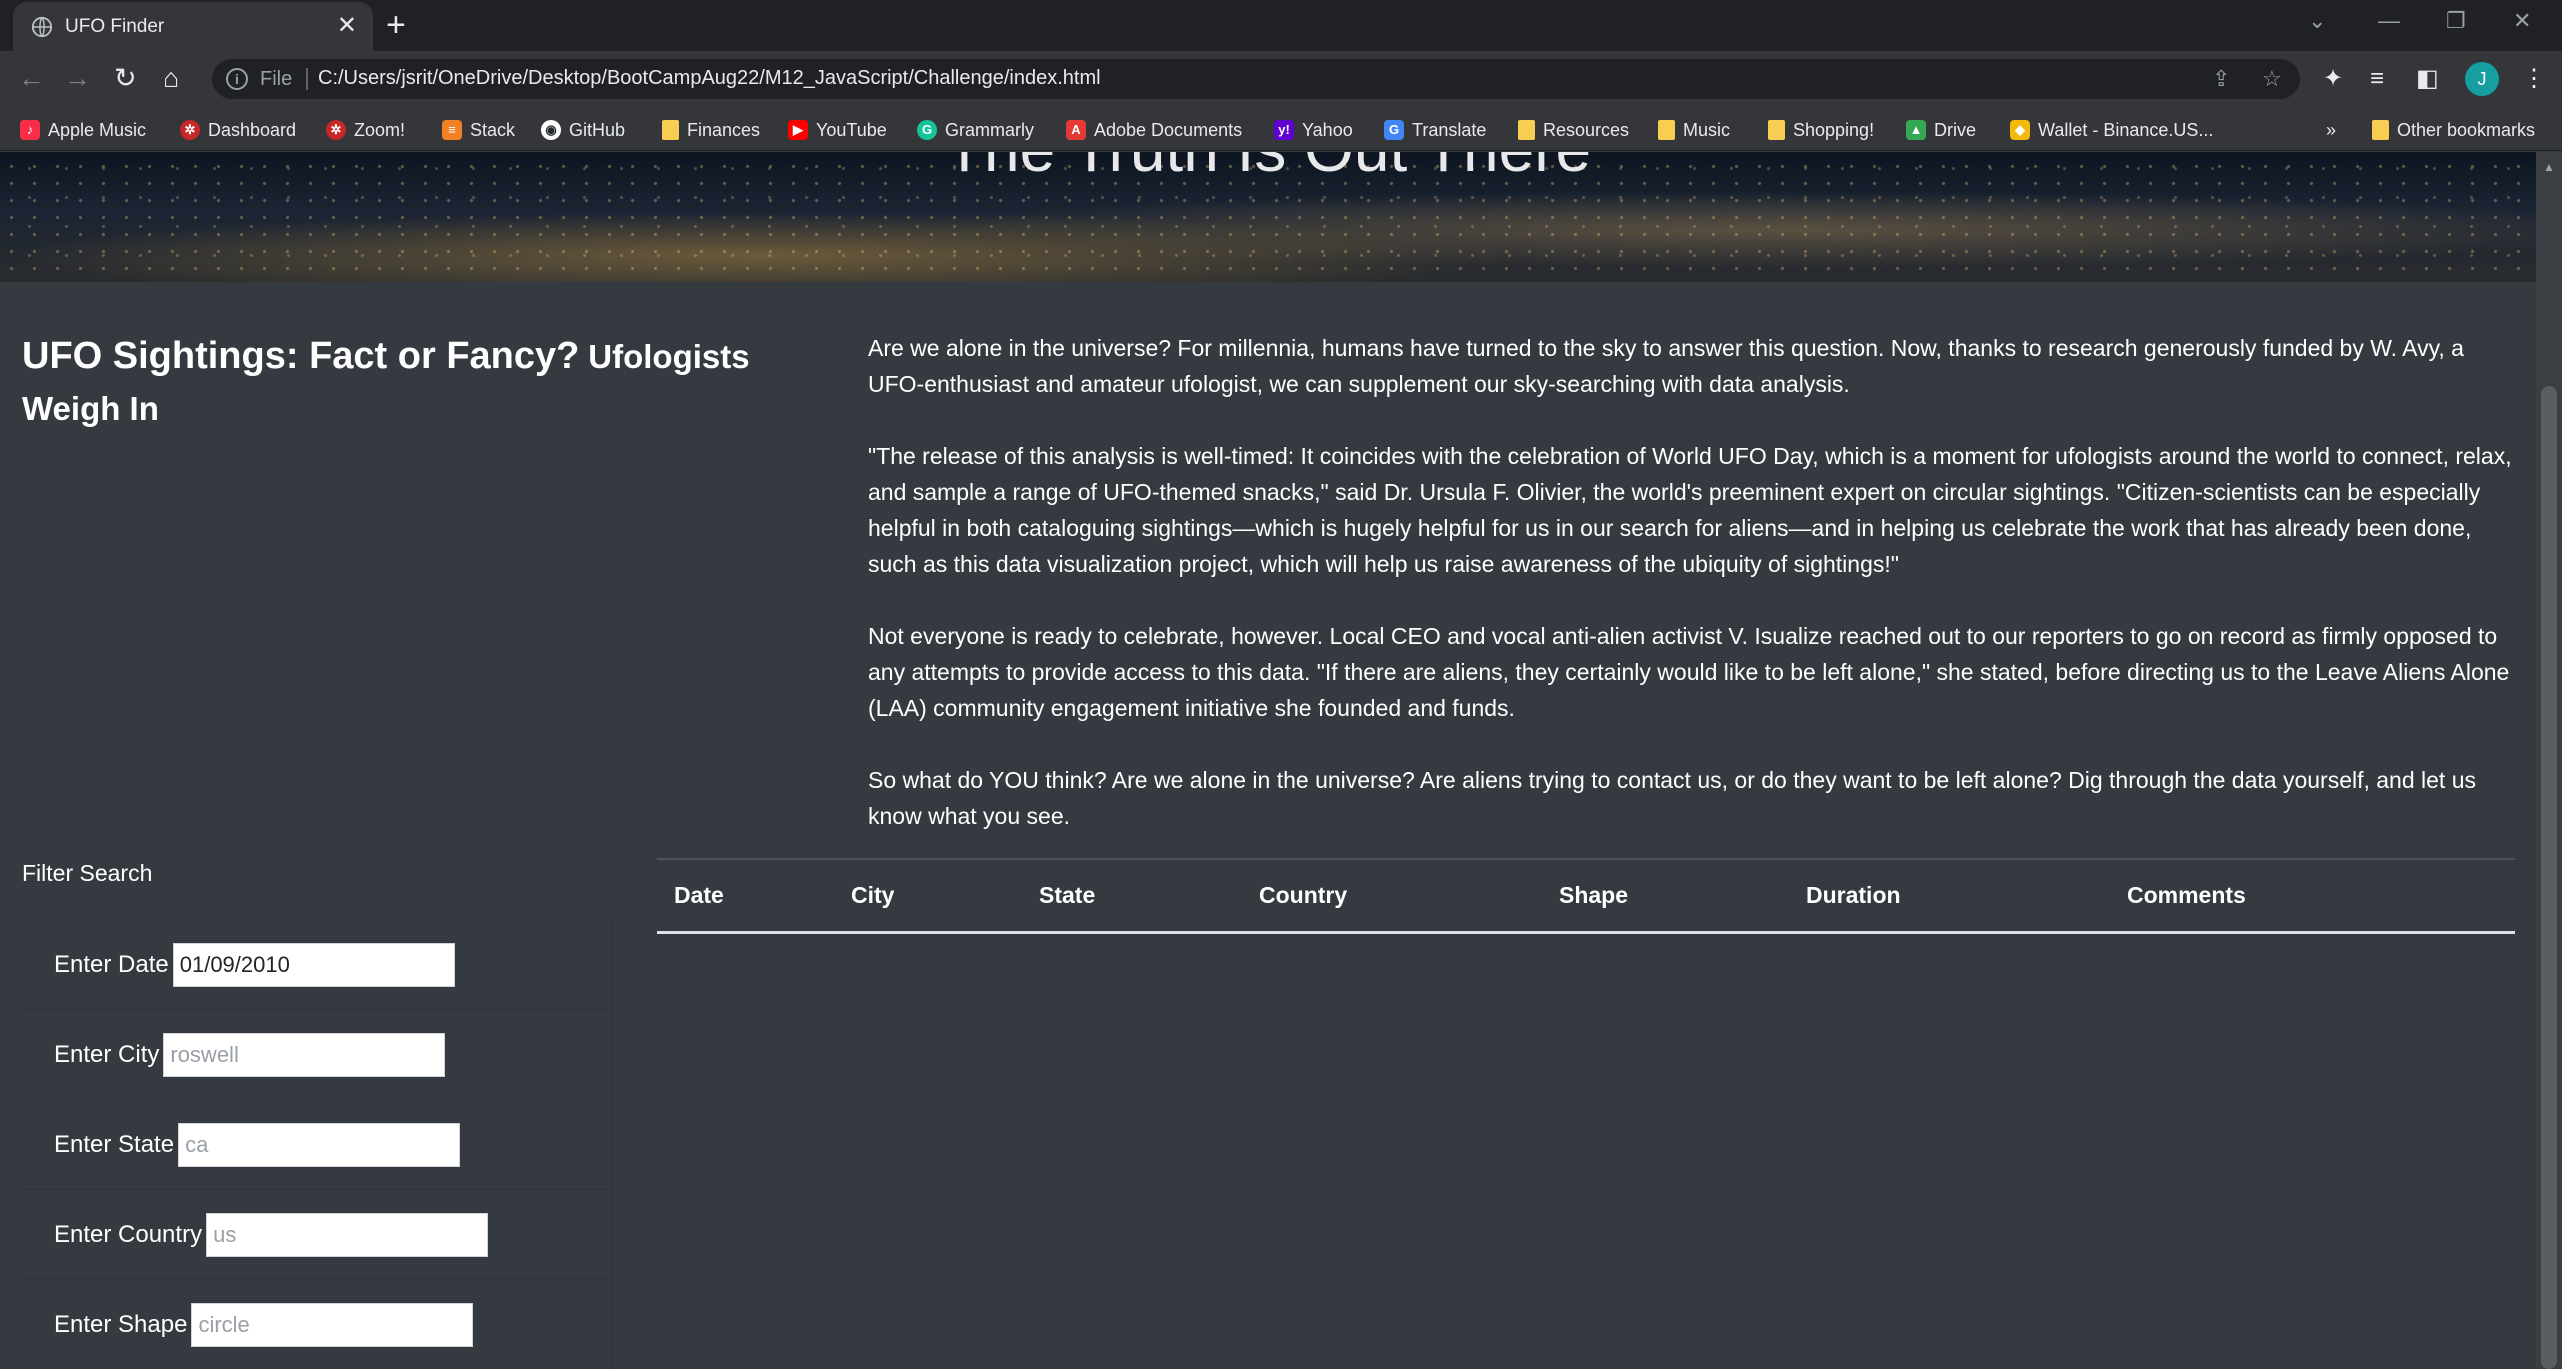 The image size is (2562, 1369). I want to click on column-header-state: State, so click(1132, 896).